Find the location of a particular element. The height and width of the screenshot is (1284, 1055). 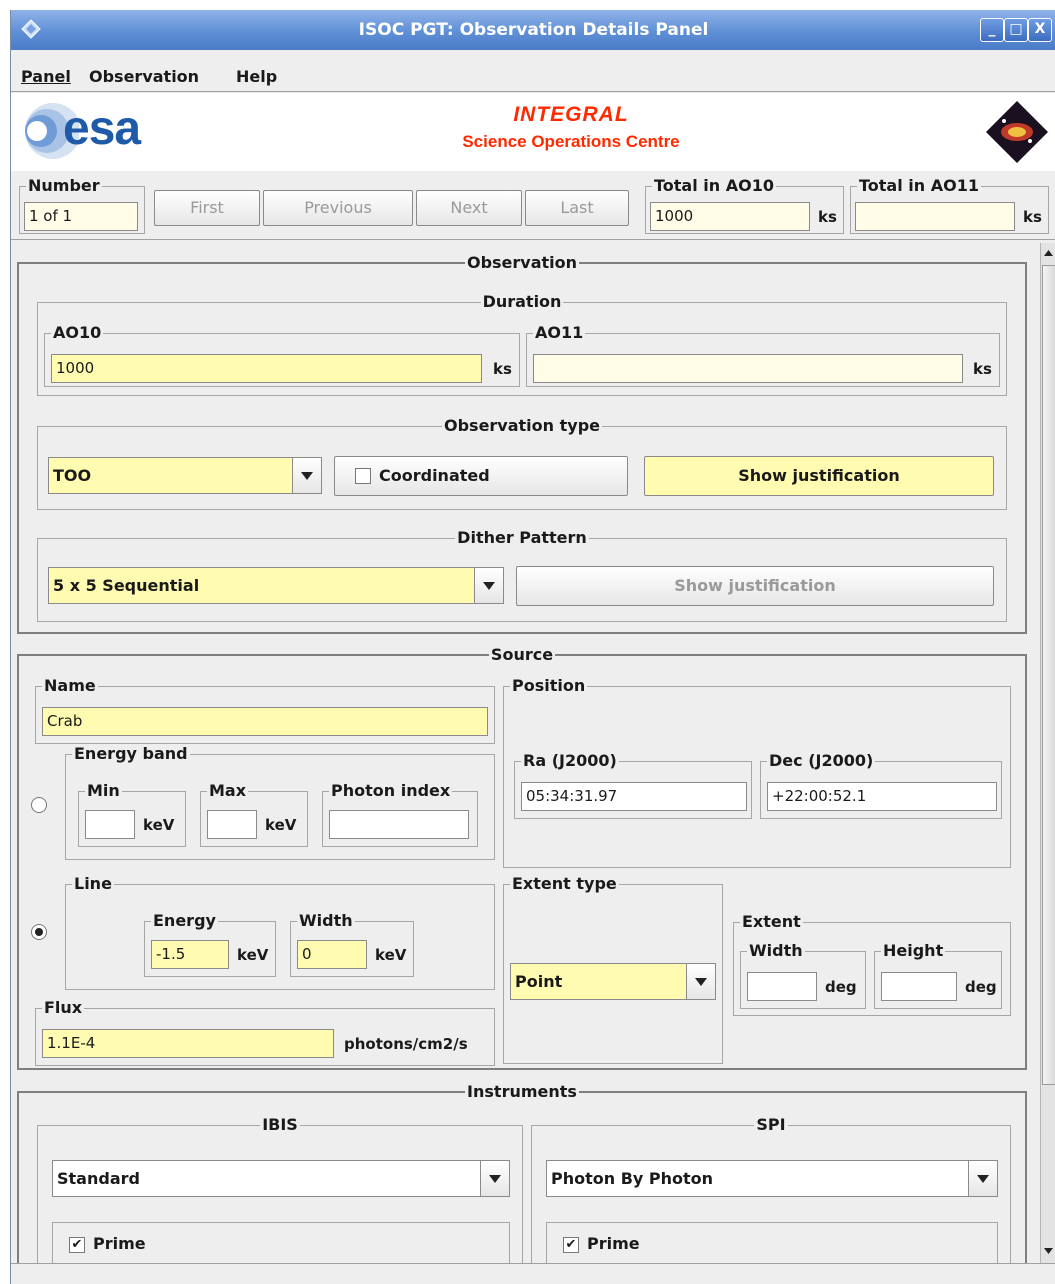

min-label: Min is located at coordinates (103, 791).